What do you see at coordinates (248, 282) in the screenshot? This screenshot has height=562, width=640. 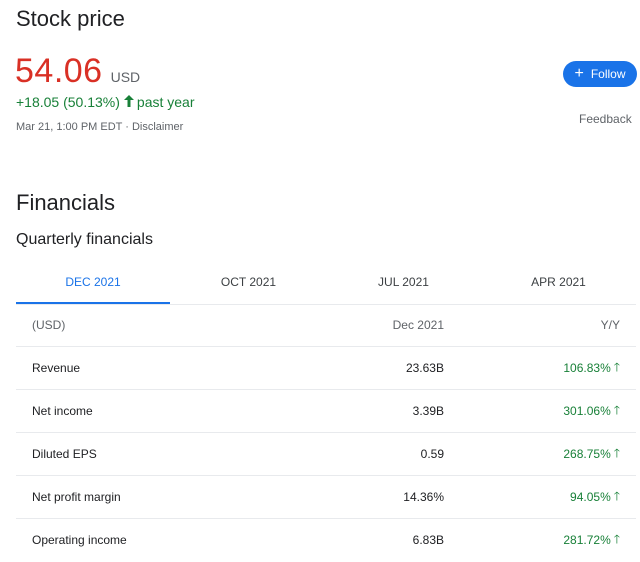 I see `tab-oct-2021: OCT 2021` at bounding box center [248, 282].